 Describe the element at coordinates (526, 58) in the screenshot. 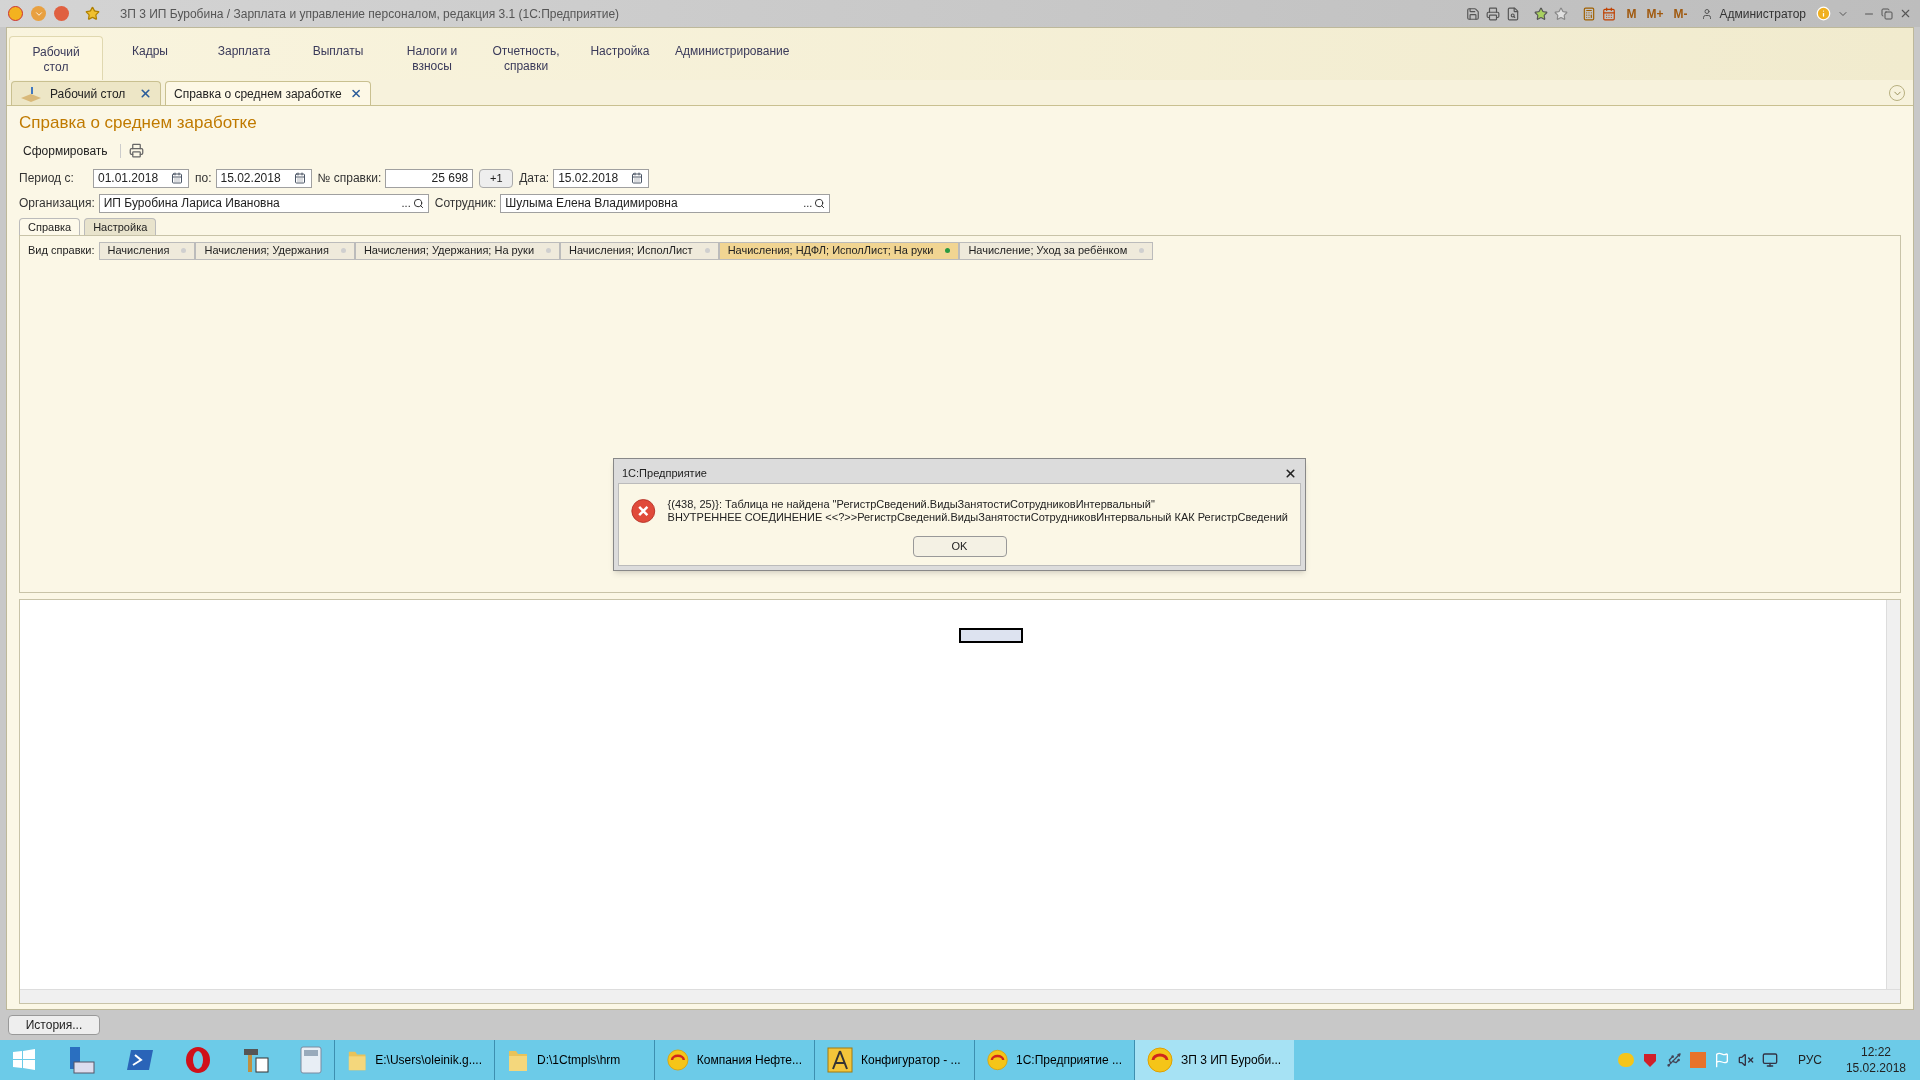

I see `section-tab: Отчетность, справки` at that location.